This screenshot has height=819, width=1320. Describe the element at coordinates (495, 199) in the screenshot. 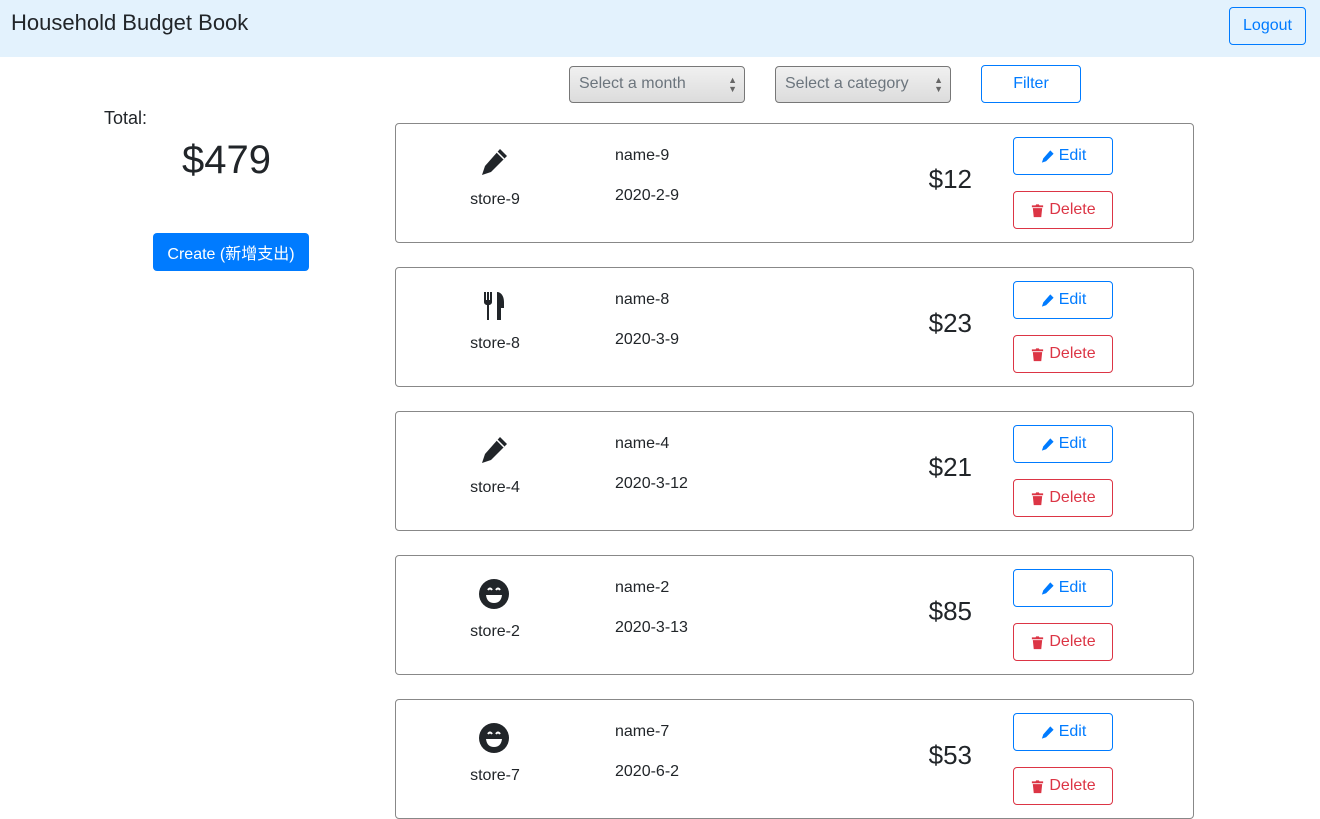

I see `expense-store: store-9` at that location.